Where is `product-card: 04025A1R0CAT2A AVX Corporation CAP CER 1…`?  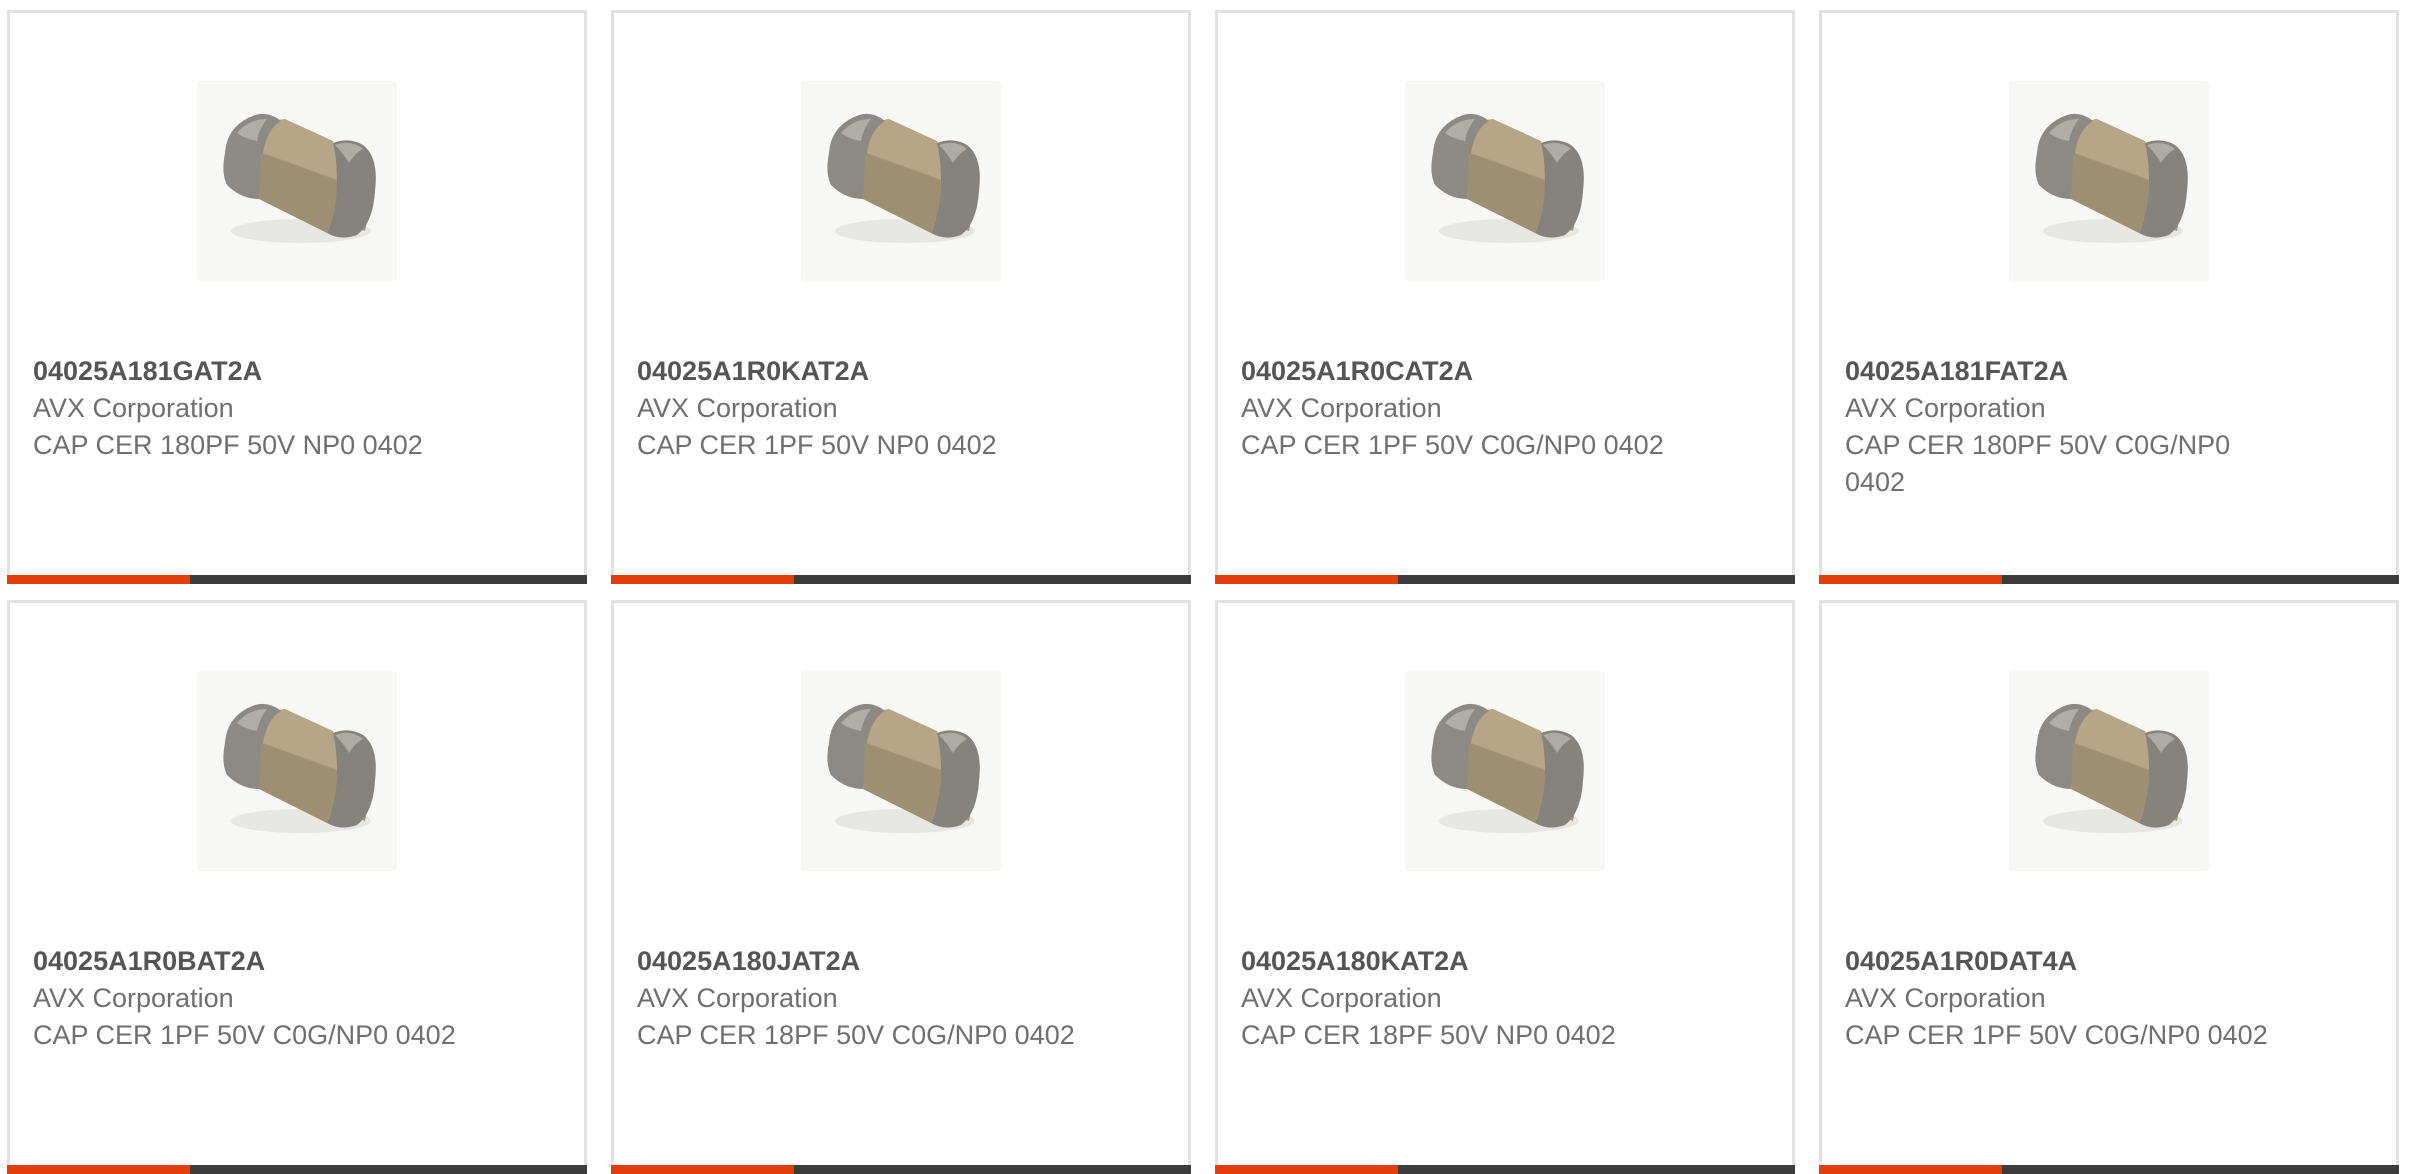 product-card: 04025A1R0CAT2A AVX Corporation CAP CER 1… is located at coordinates (1505, 297).